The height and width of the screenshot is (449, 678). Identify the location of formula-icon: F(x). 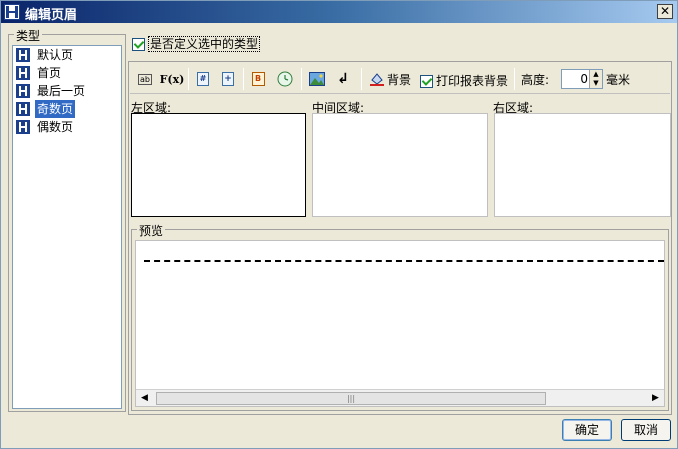
(172, 79).